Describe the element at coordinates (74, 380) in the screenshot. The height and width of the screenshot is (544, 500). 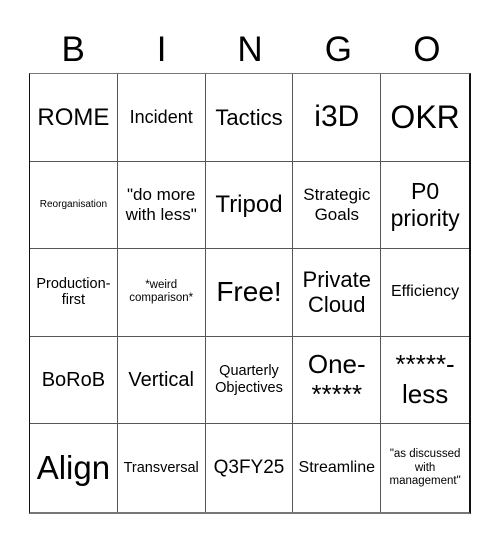
I see `bingo-cell: BoRoB` at that location.